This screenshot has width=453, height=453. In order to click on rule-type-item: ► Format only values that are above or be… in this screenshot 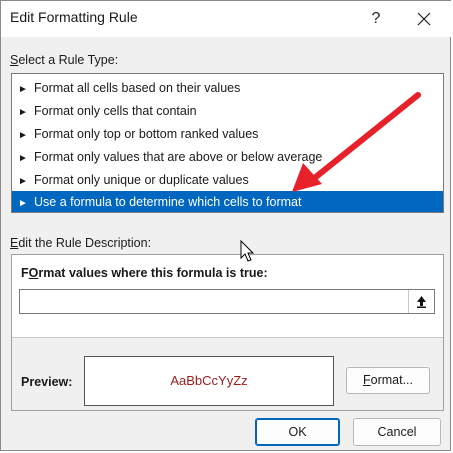, I will do `click(227, 157)`.